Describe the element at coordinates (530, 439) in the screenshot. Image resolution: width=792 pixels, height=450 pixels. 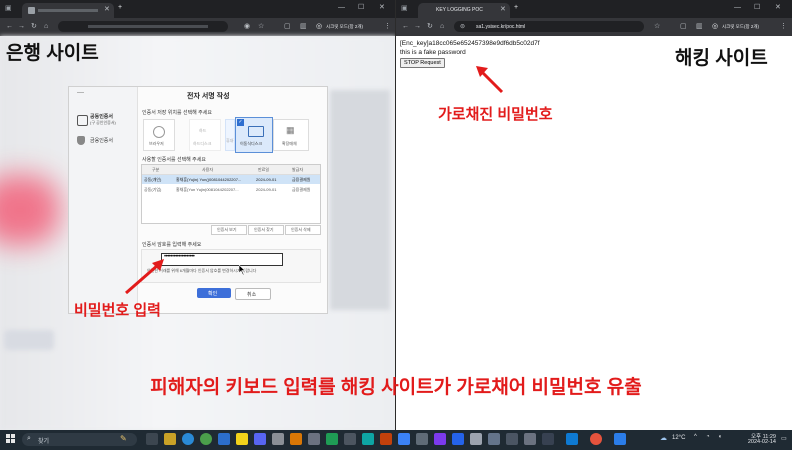
I see `settings-icon` at that location.